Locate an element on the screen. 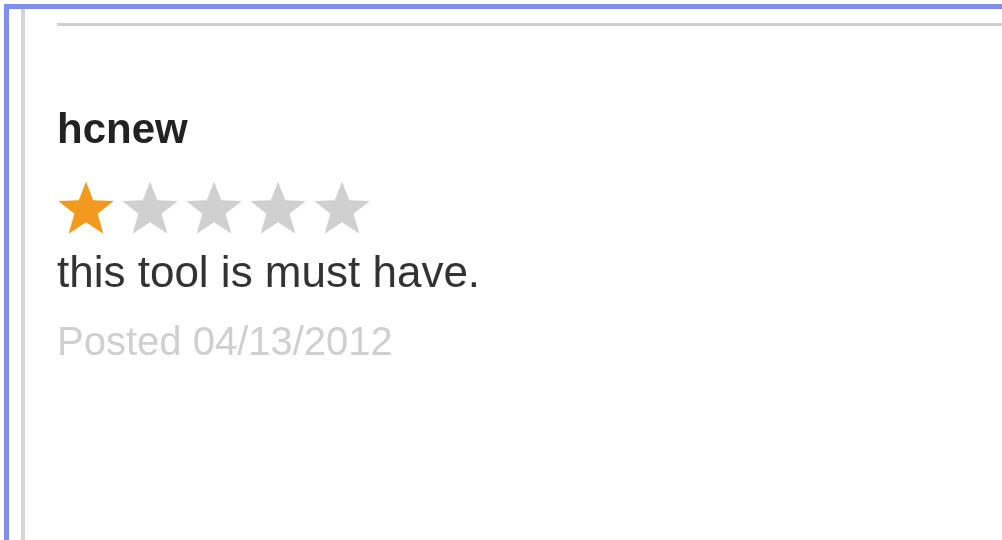 The height and width of the screenshot is (540, 1002). reviewer-name: hcnew is located at coordinates (123, 129).